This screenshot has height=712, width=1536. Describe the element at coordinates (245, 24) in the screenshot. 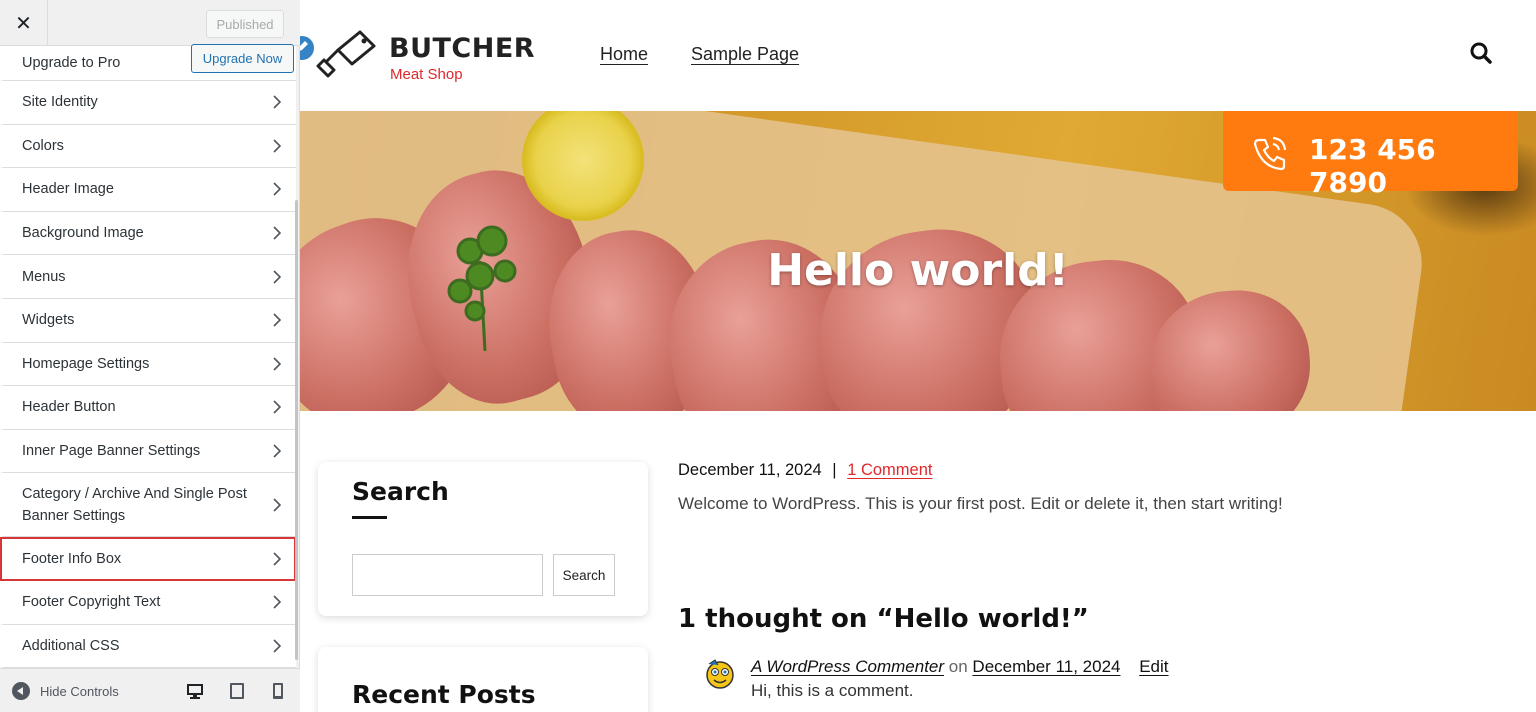

I see `published-button: Published` at that location.